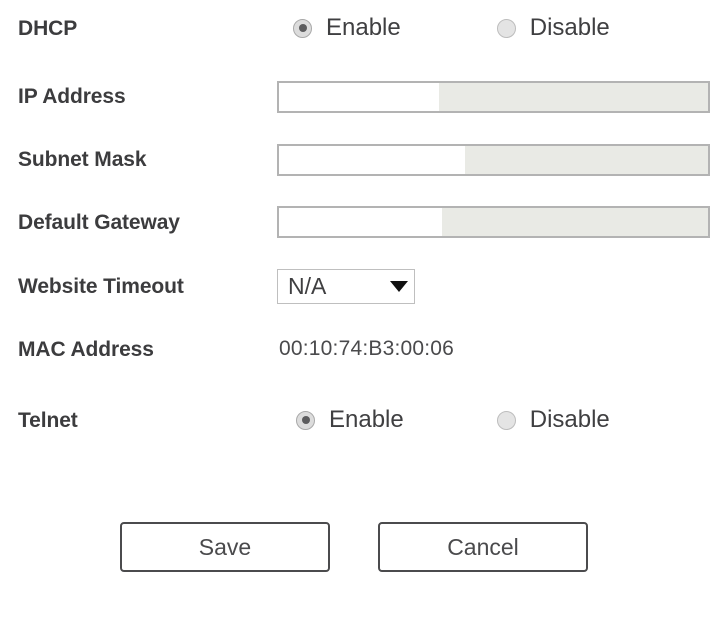 The image size is (722, 619). What do you see at coordinates (569, 419) in the screenshot?
I see `telnet-disable-label: Disable` at bounding box center [569, 419].